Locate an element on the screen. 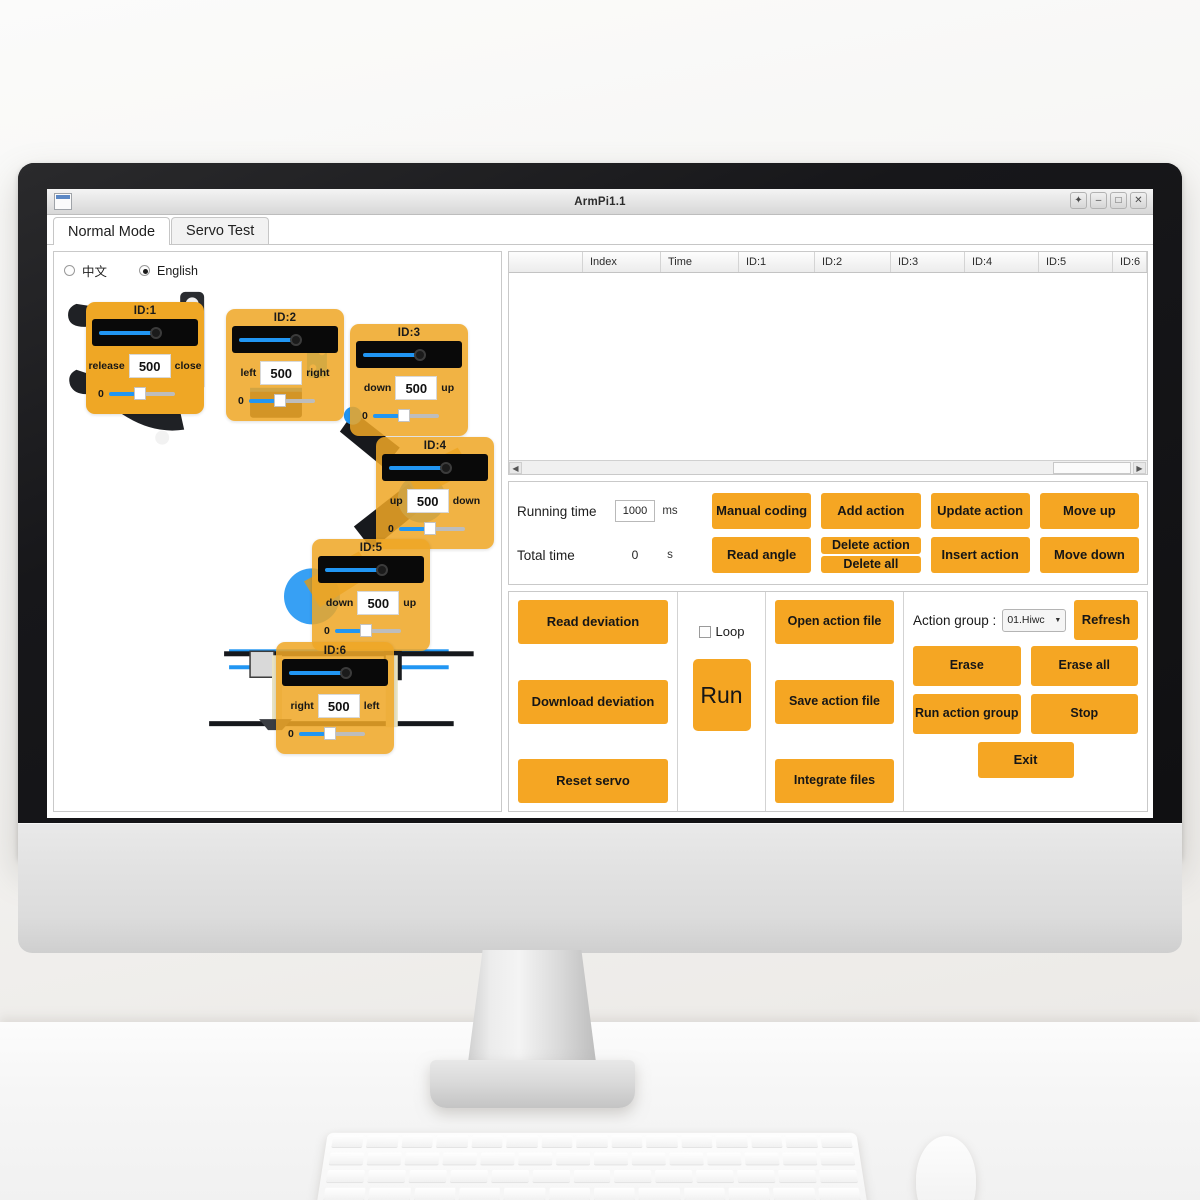 Image resolution: width=1200 pixels, height=1200 pixels. servo-card-6: ID:6 right 500 left 0 is located at coordinates (335, 698).